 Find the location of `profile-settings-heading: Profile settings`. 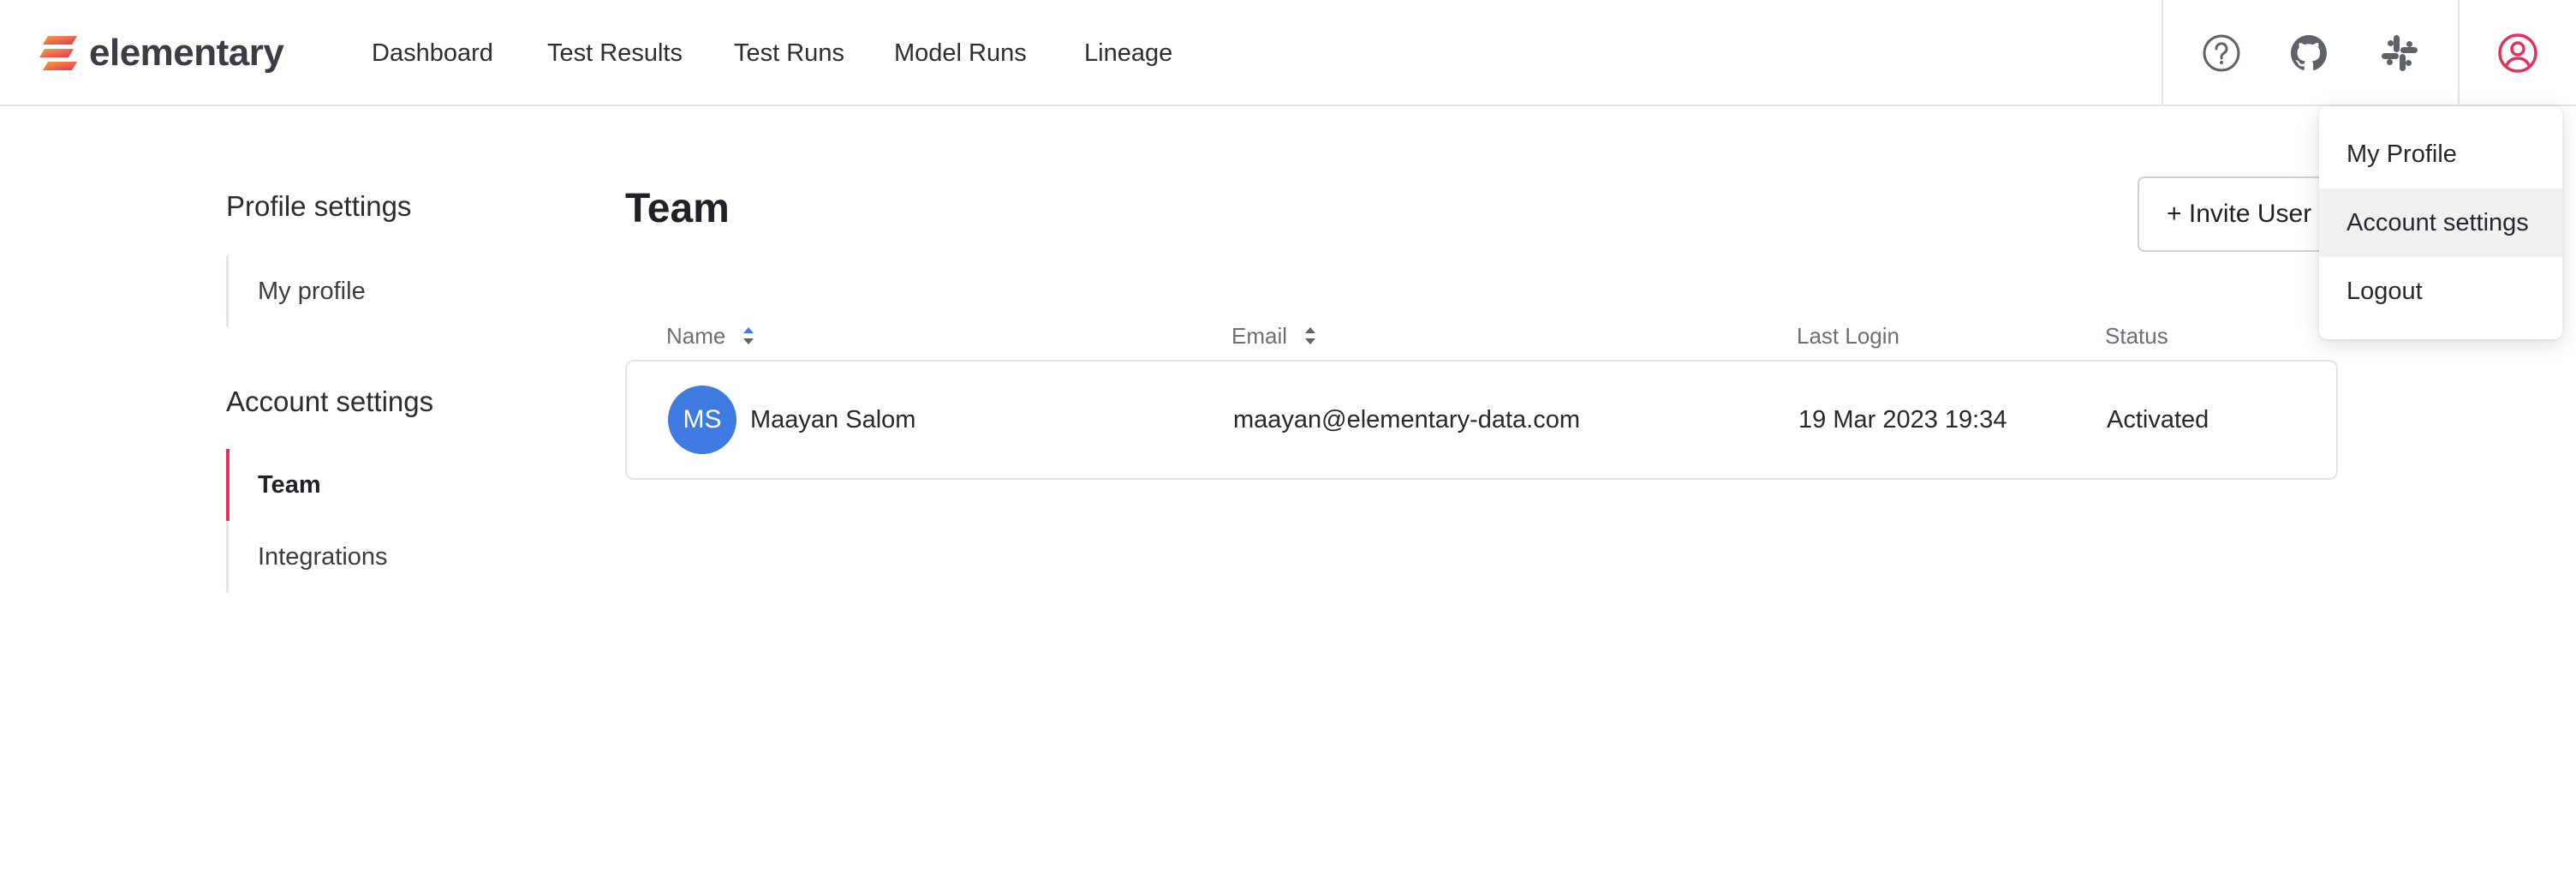

profile-settings-heading: Profile settings is located at coordinates (319, 206).